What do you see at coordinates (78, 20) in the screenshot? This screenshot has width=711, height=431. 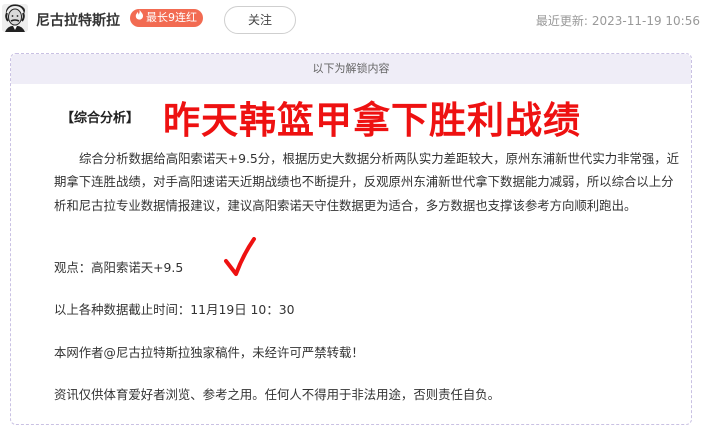 I see `author-name: 尼古拉特斯拉` at bounding box center [78, 20].